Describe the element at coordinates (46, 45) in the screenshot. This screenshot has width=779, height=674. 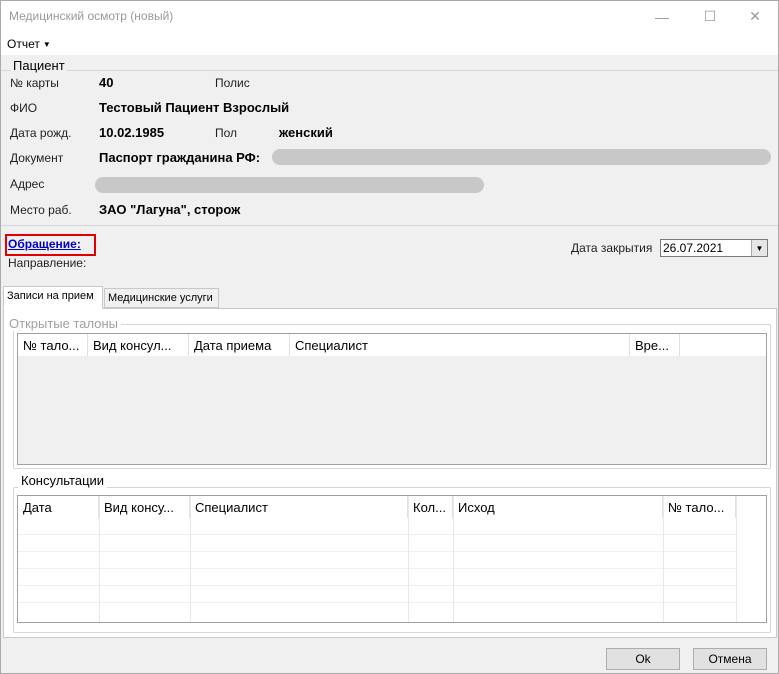
I see `chevron-down-icon: ▼` at that location.